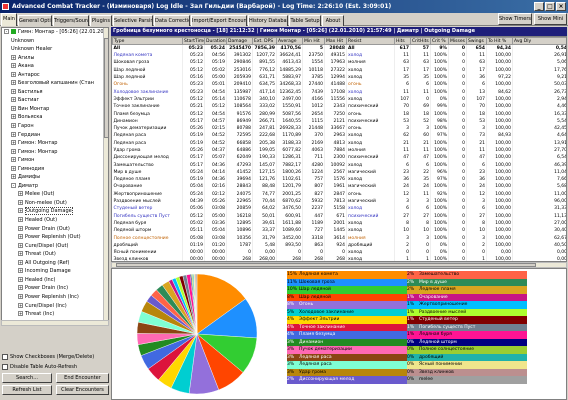  What do you see at coordinates (147, 41) in the screenshot?
I see `column-header-type: Type` at bounding box center [147, 41].